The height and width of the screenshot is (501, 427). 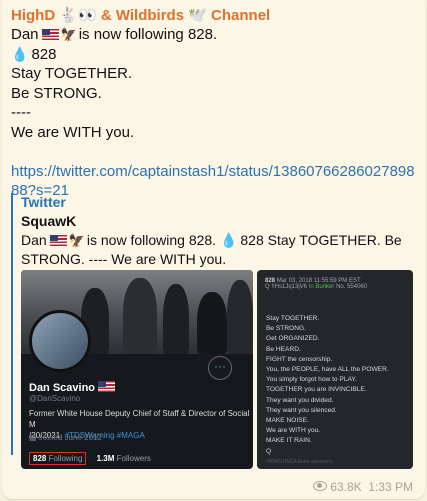 I want to click on preview-site-name: Twitter, so click(x=43, y=202).